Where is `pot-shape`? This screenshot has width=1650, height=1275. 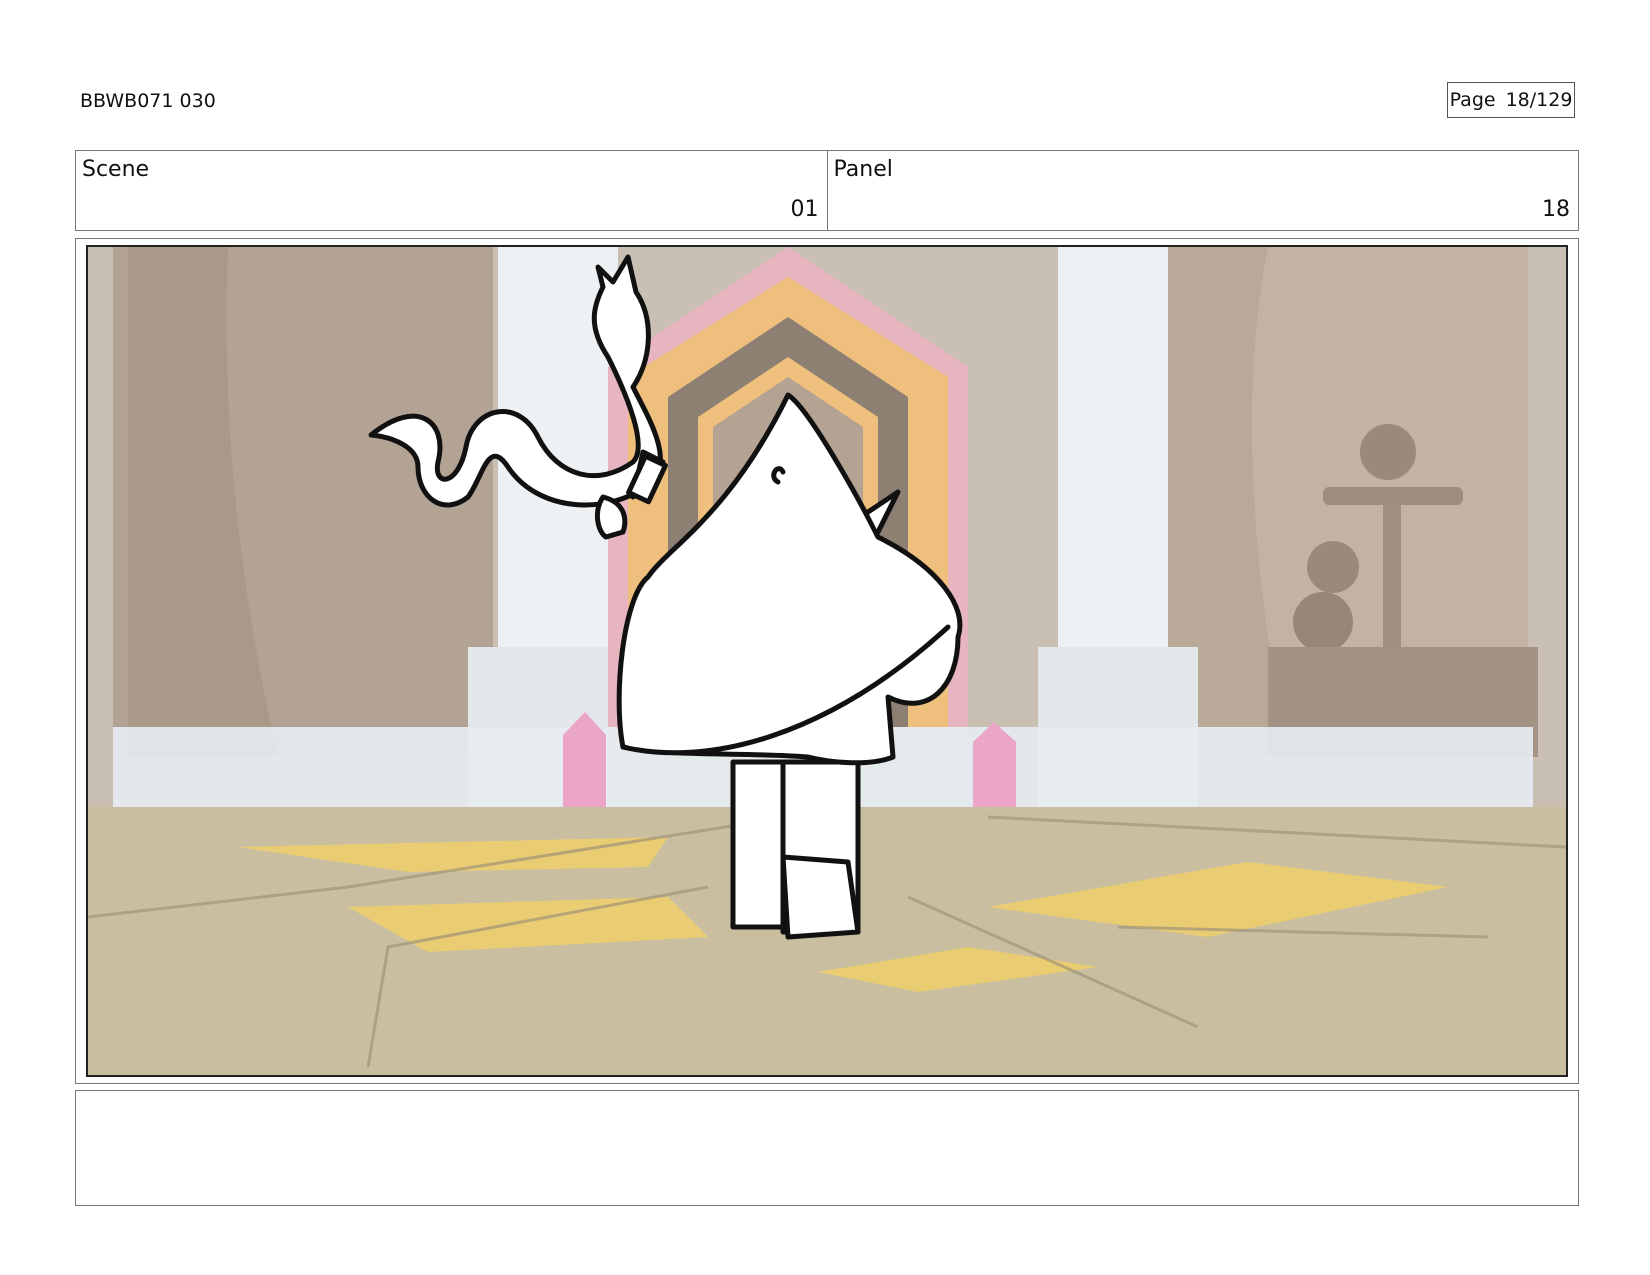 pot-shape is located at coordinates (1388, 452).